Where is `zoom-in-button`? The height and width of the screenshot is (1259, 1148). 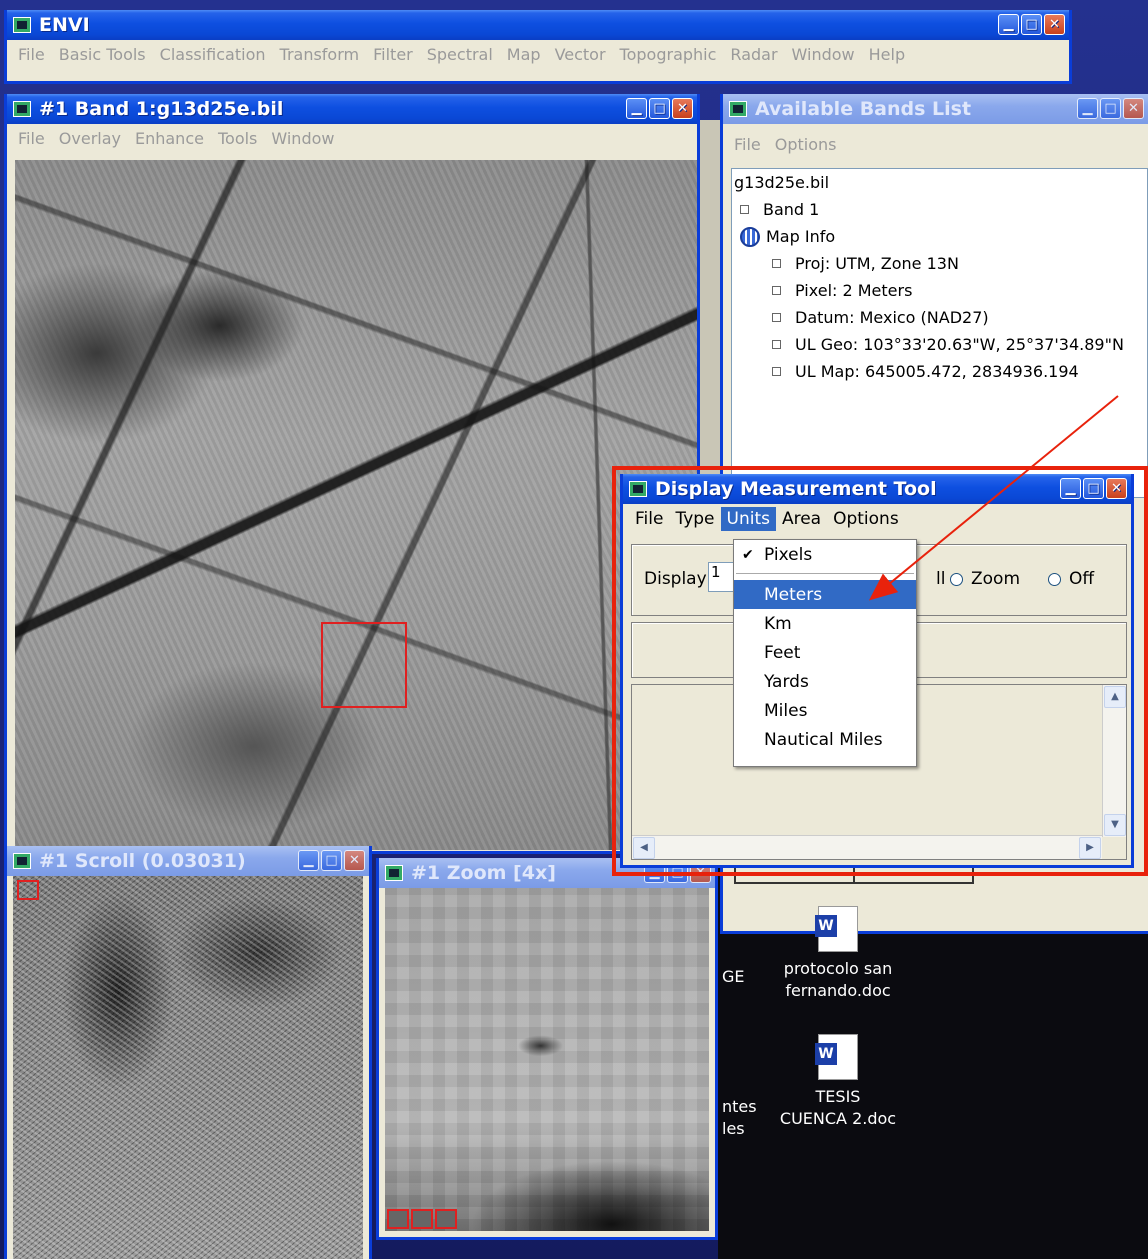
zoom-in-button is located at coordinates (422, 1219).